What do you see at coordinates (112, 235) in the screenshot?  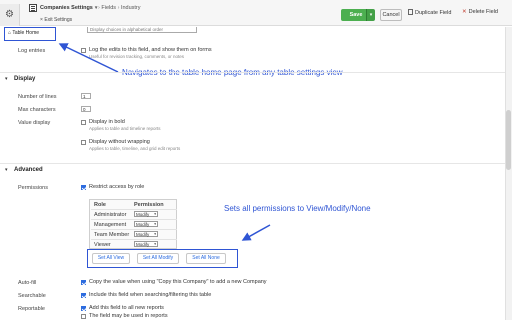 I see `role-name: Team Member` at bounding box center [112, 235].